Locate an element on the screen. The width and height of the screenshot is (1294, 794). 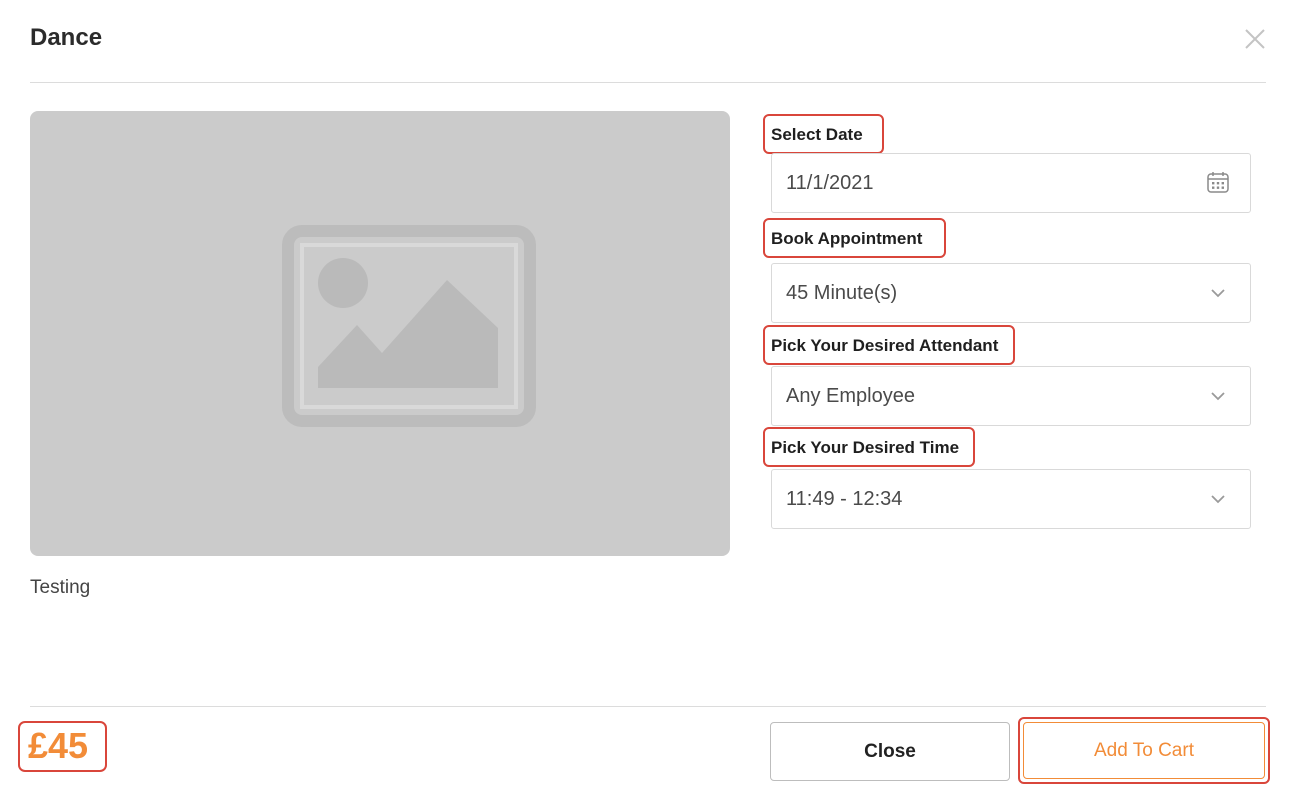
add-to-cart-button: Add To Cart is located at coordinates (1144, 750).